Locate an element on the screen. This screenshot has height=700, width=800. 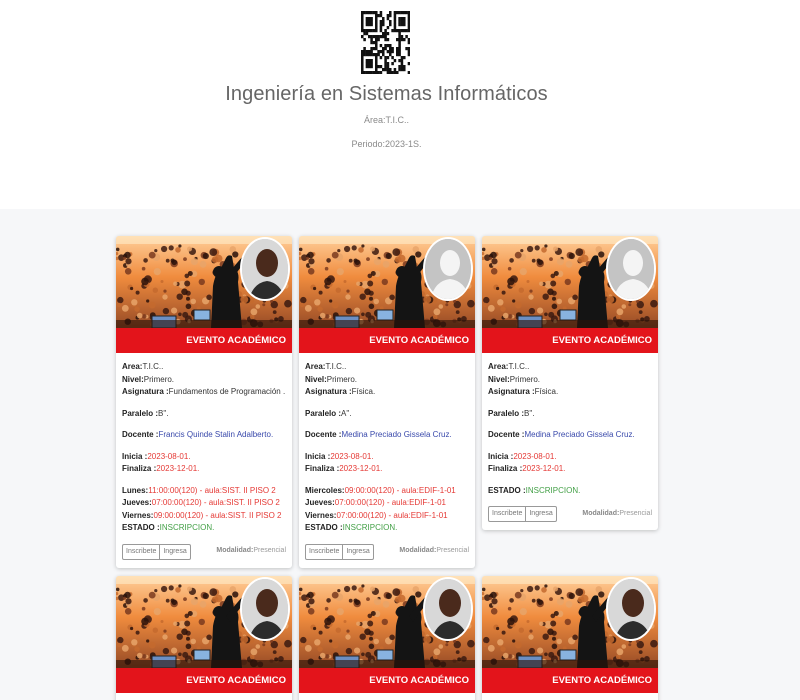
schedule-value: 09:00:00(120) - aula:EDIF-1-01 is located at coordinates (400, 490).